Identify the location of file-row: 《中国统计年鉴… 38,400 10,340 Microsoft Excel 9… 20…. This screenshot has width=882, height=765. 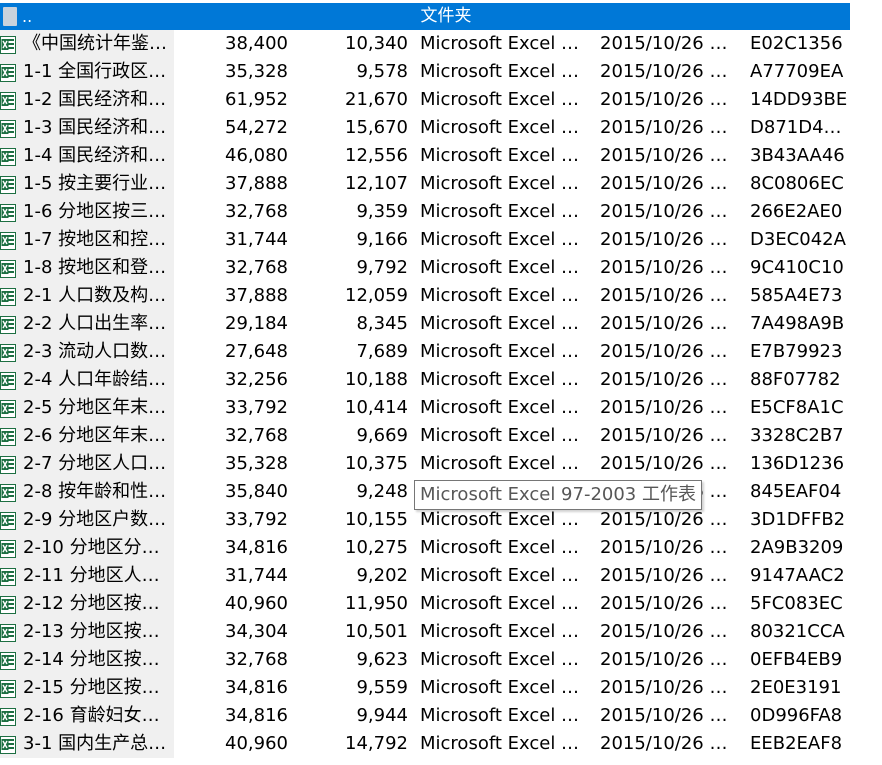
(425, 44).